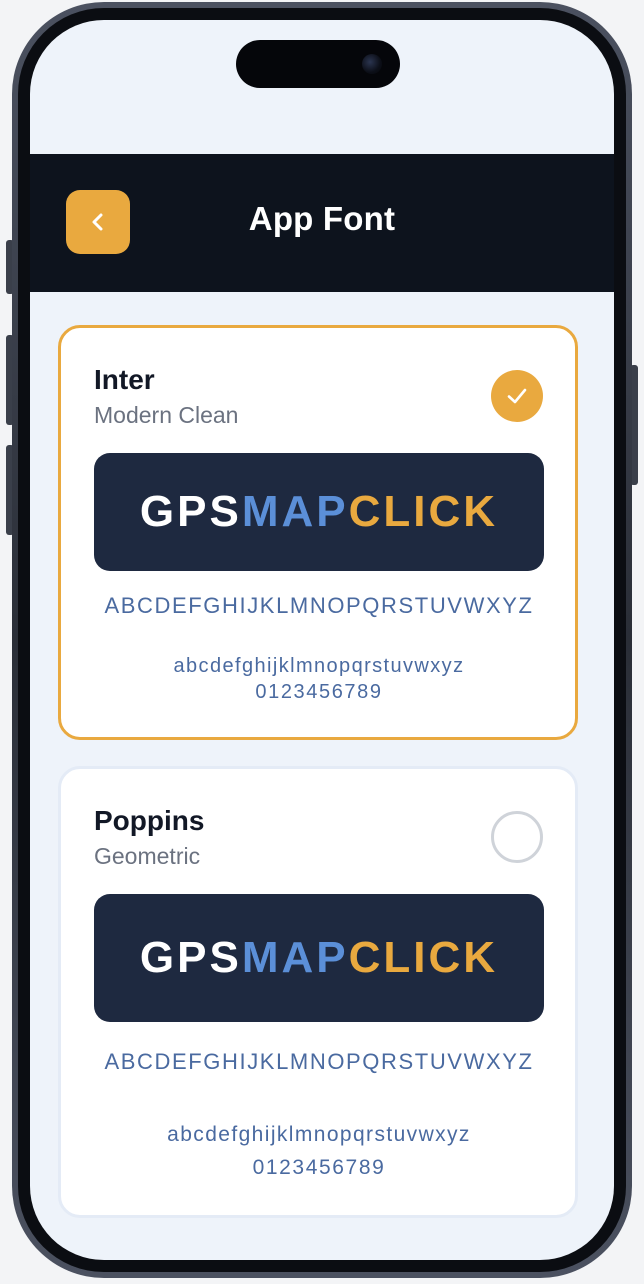 The width and height of the screenshot is (644, 1284). What do you see at coordinates (124, 379) in the screenshot?
I see `font-name: Inter` at bounding box center [124, 379].